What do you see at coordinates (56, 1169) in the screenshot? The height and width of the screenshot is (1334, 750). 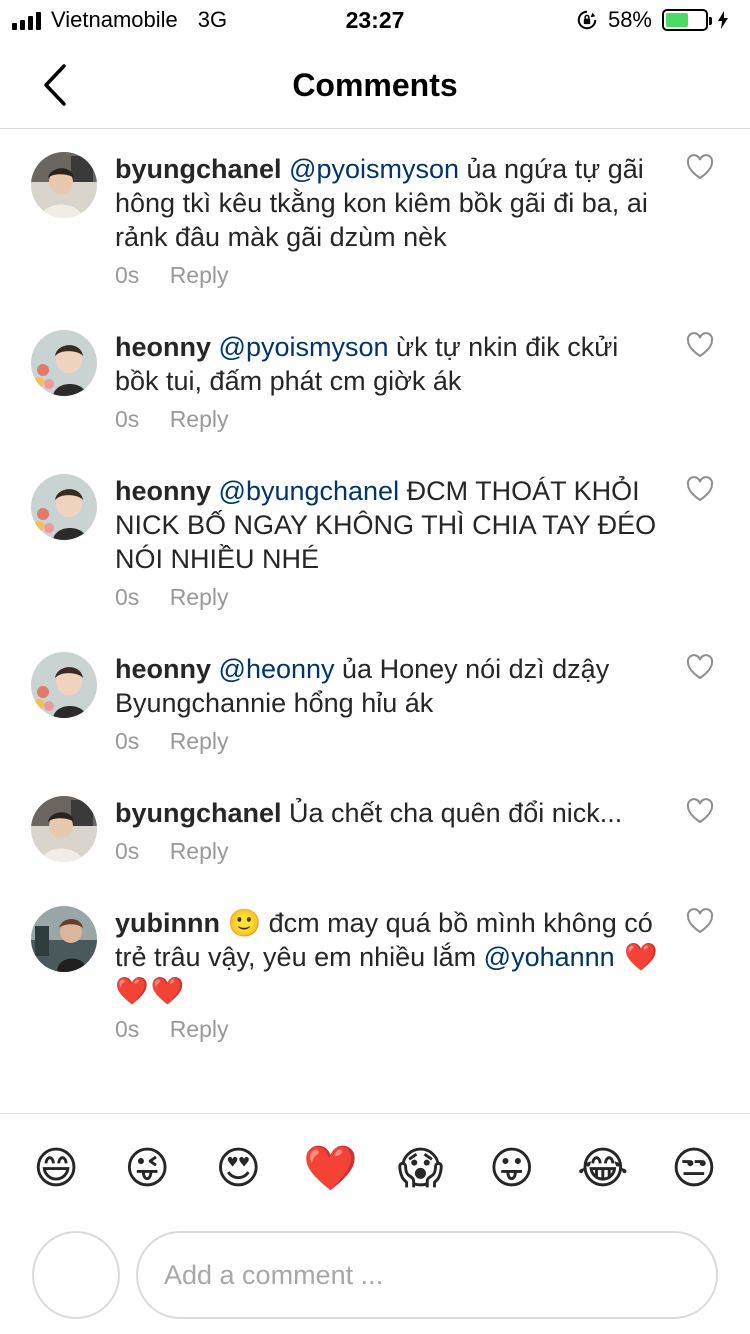 I see `grinning-emoji-button: 😄` at bounding box center [56, 1169].